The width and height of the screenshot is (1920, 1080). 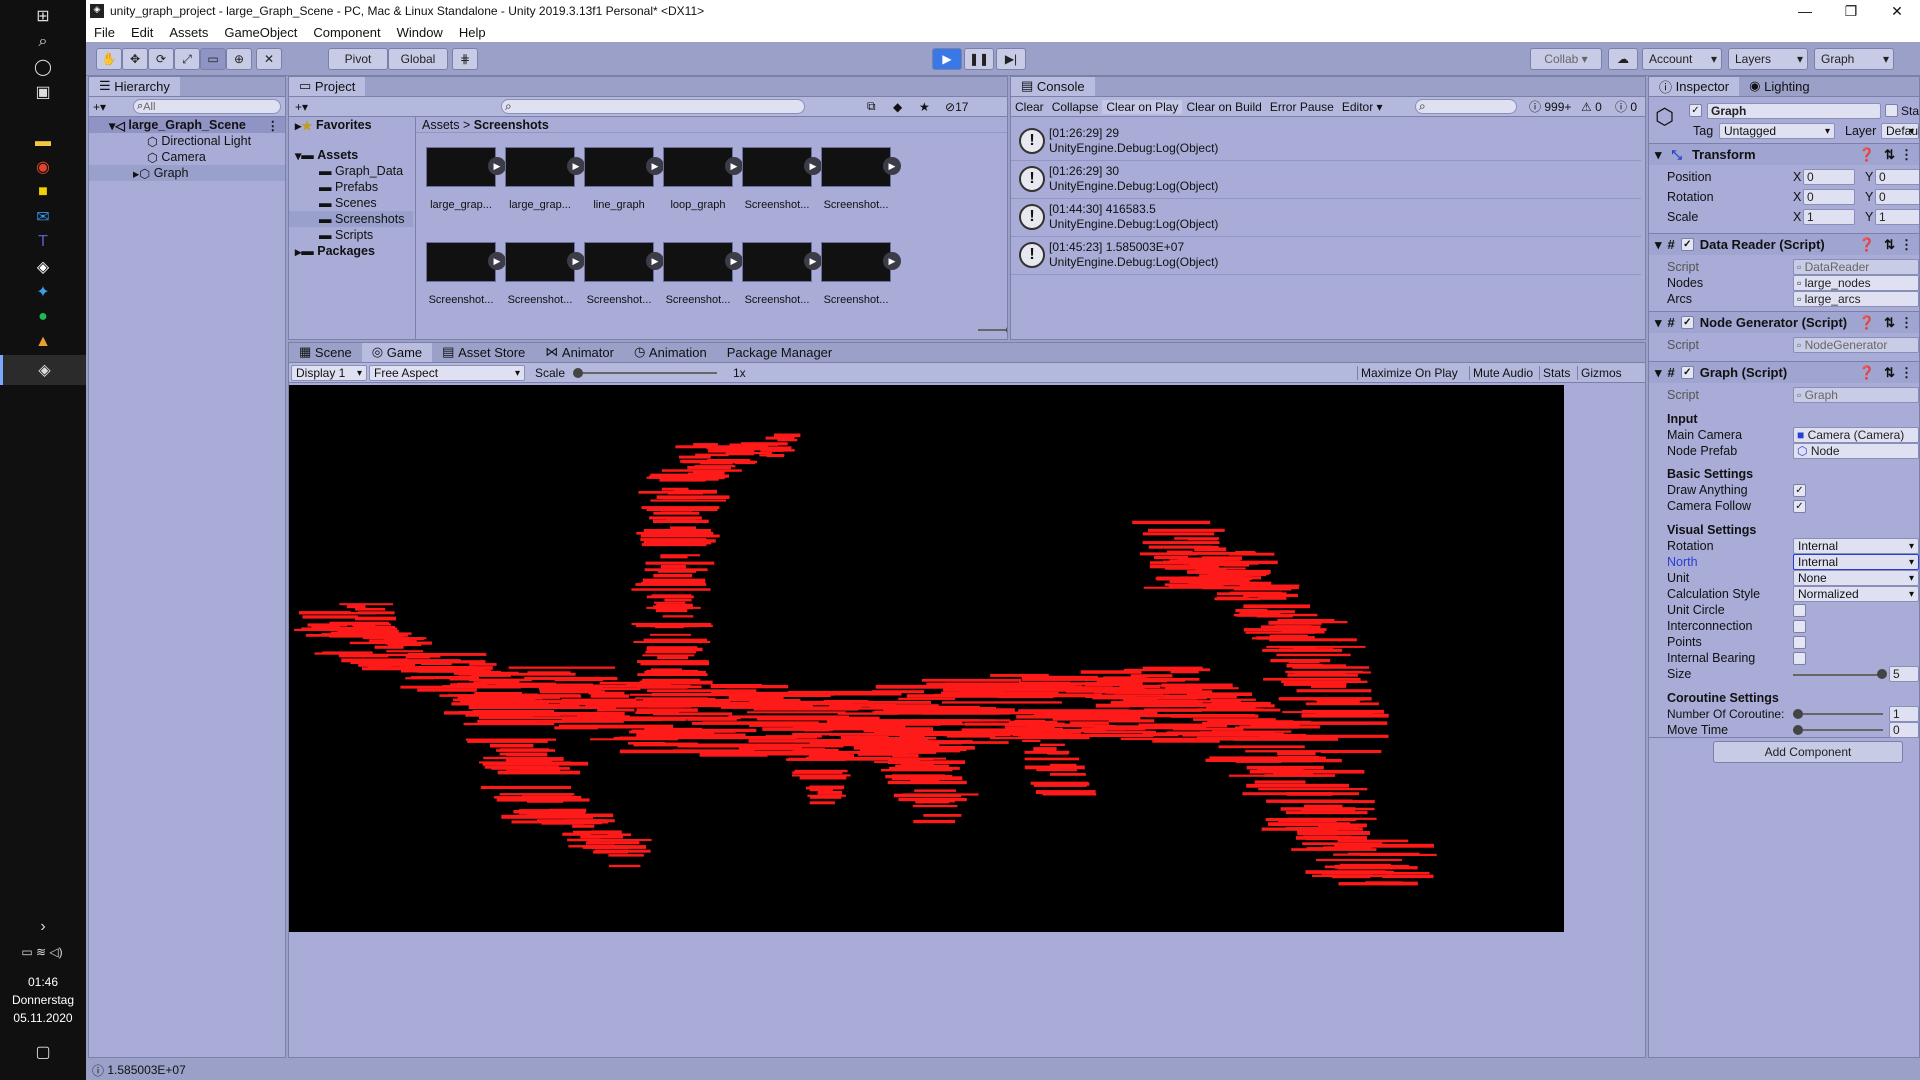 What do you see at coordinates (1003, 1070) in the screenshot?
I see `status-bar: ⓘ 1.585003E+07` at bounding box center [1003, 1070].